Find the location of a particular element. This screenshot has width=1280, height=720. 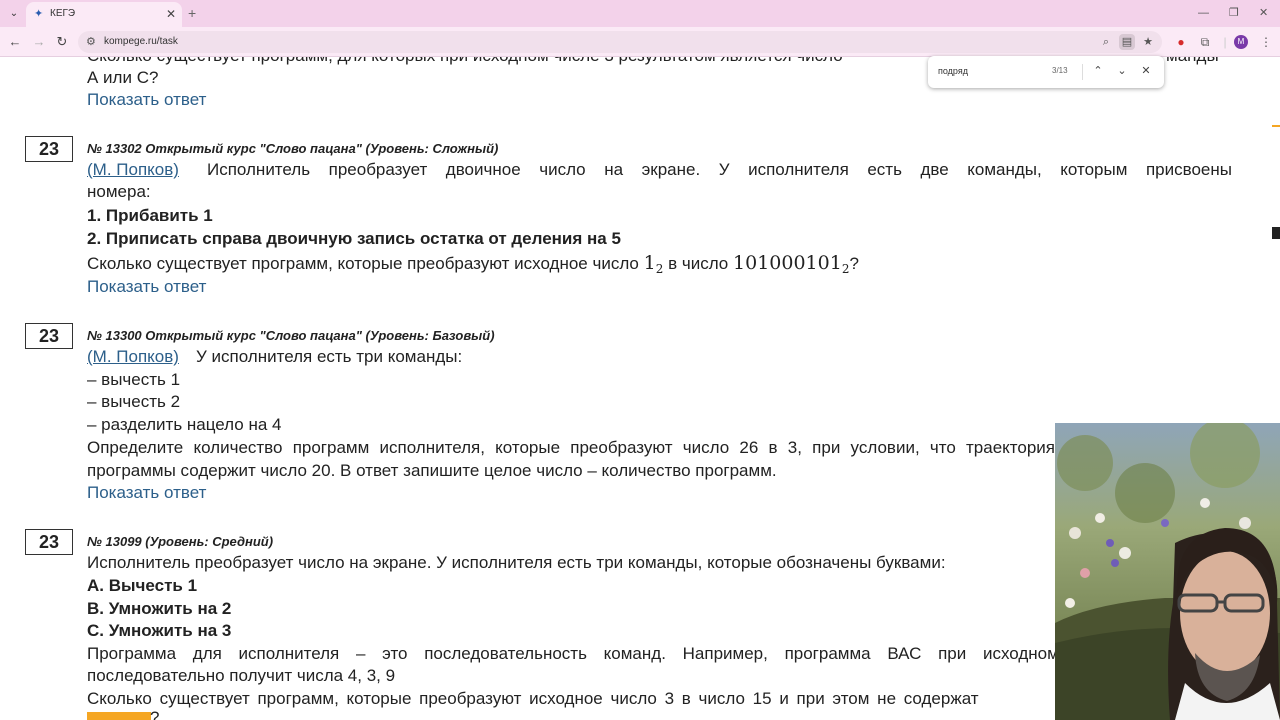

find-input: подряд is located at coordinates (993, 71).